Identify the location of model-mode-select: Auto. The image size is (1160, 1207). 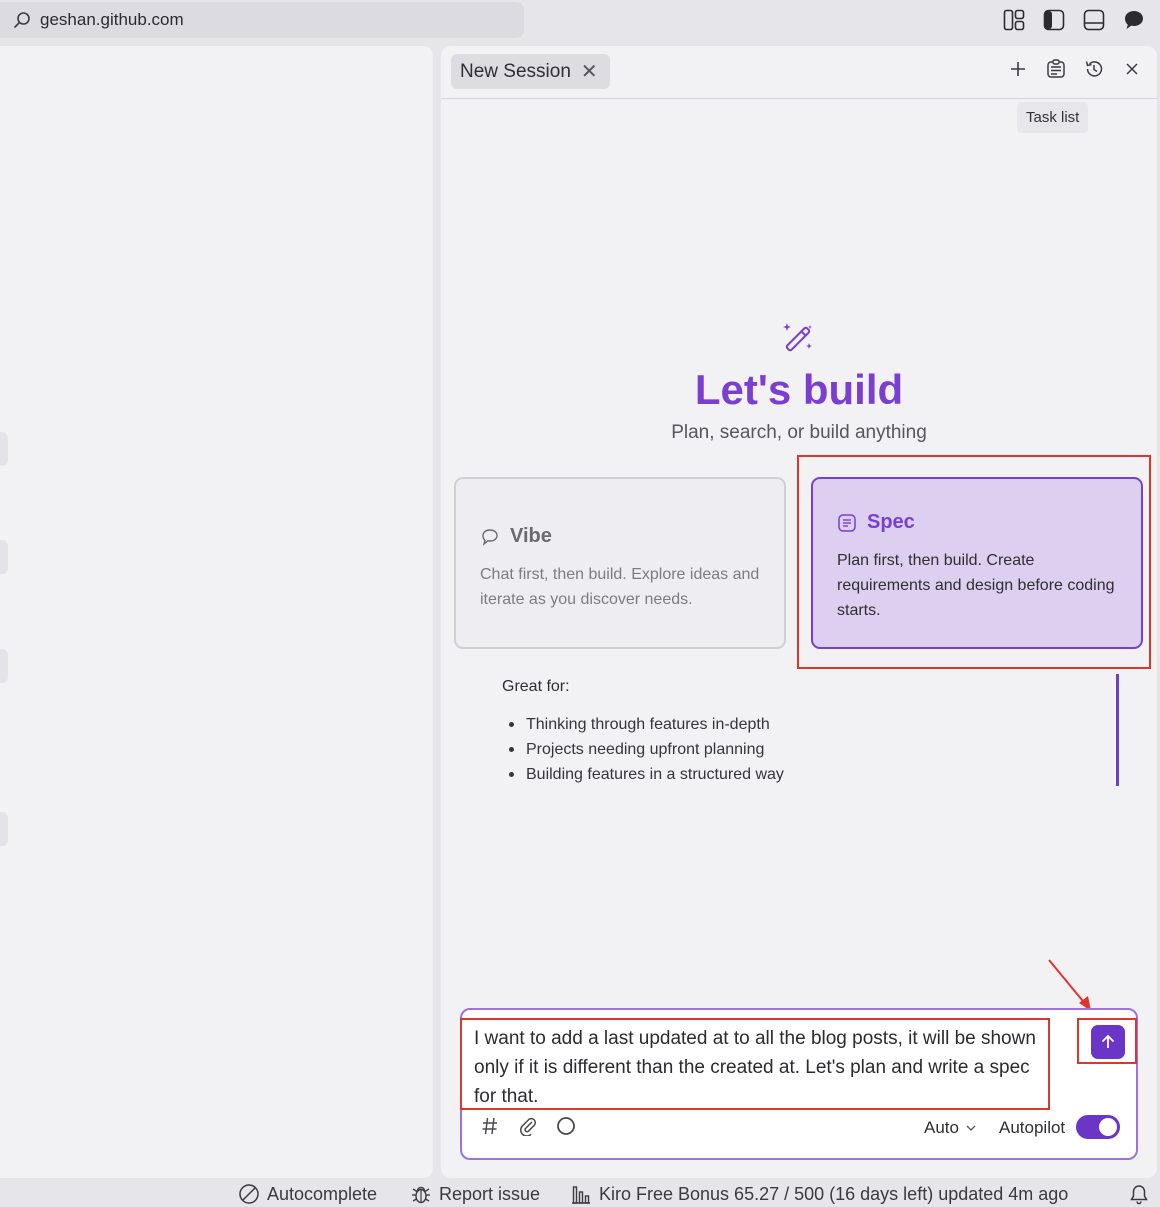
(950, 1128).